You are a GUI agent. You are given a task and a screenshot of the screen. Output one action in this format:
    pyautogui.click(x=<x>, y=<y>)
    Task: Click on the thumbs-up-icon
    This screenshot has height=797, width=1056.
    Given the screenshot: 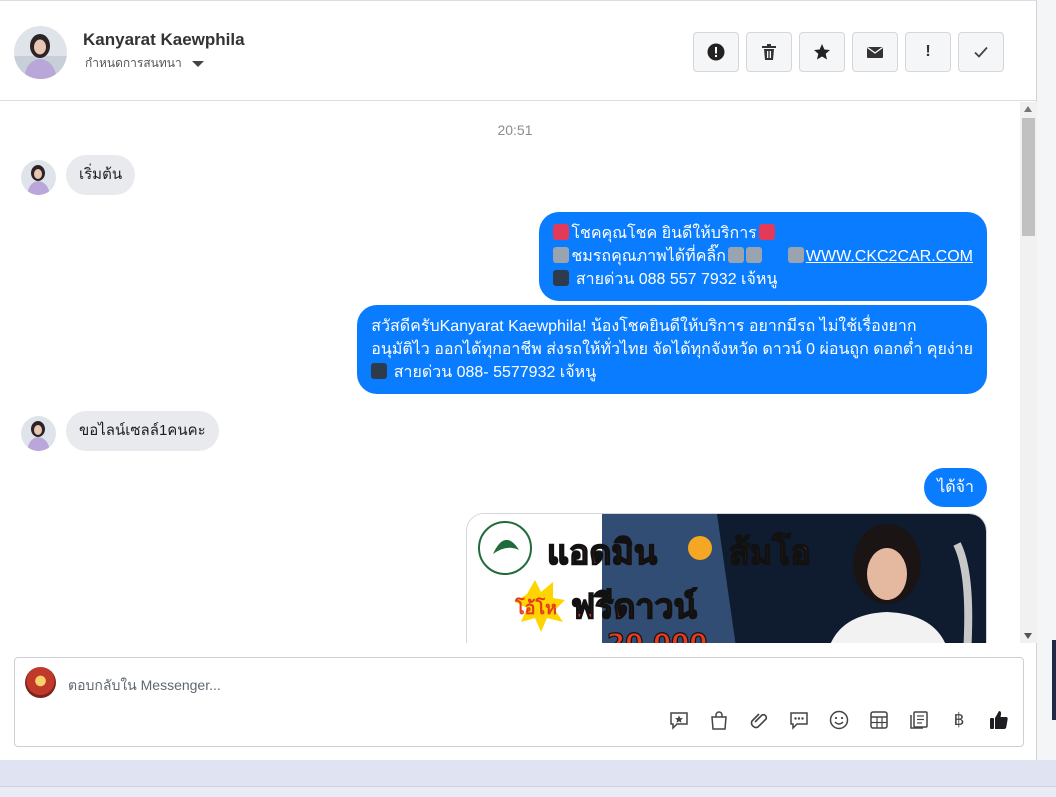 What is the action you would take?
    pyautogui.click(x=999, y=720)
    